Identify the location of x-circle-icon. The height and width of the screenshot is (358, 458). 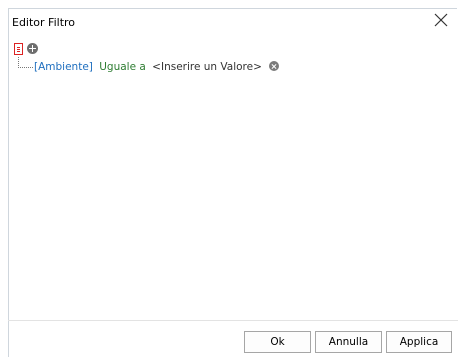
(274, 66).